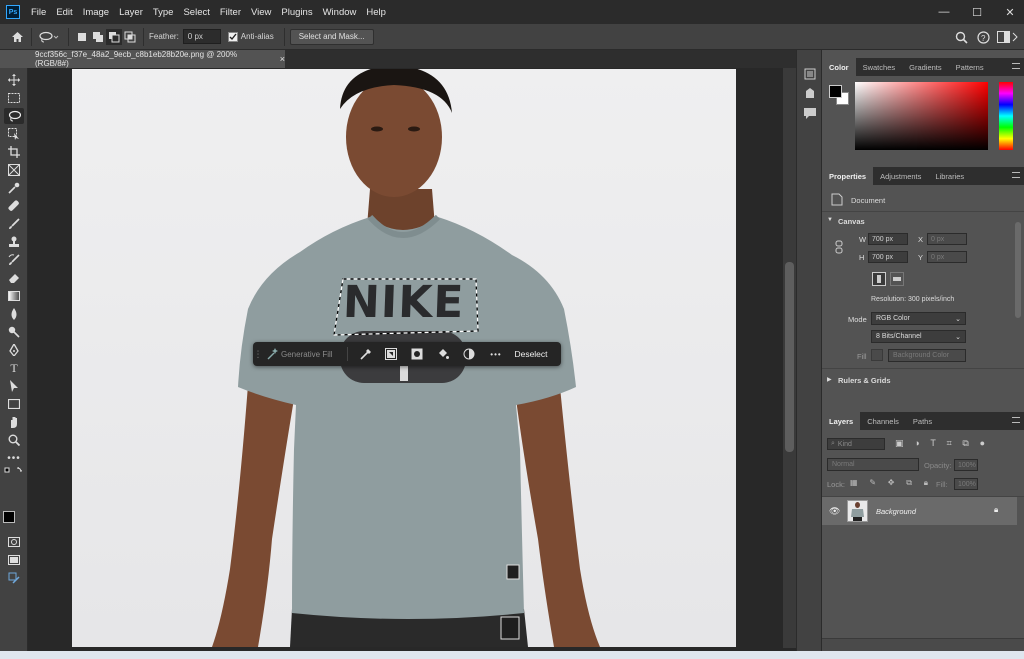 This screenshot has width=1024, height=659. I want to click on canvas-chevron-icon: ▼, so click(830, 220).